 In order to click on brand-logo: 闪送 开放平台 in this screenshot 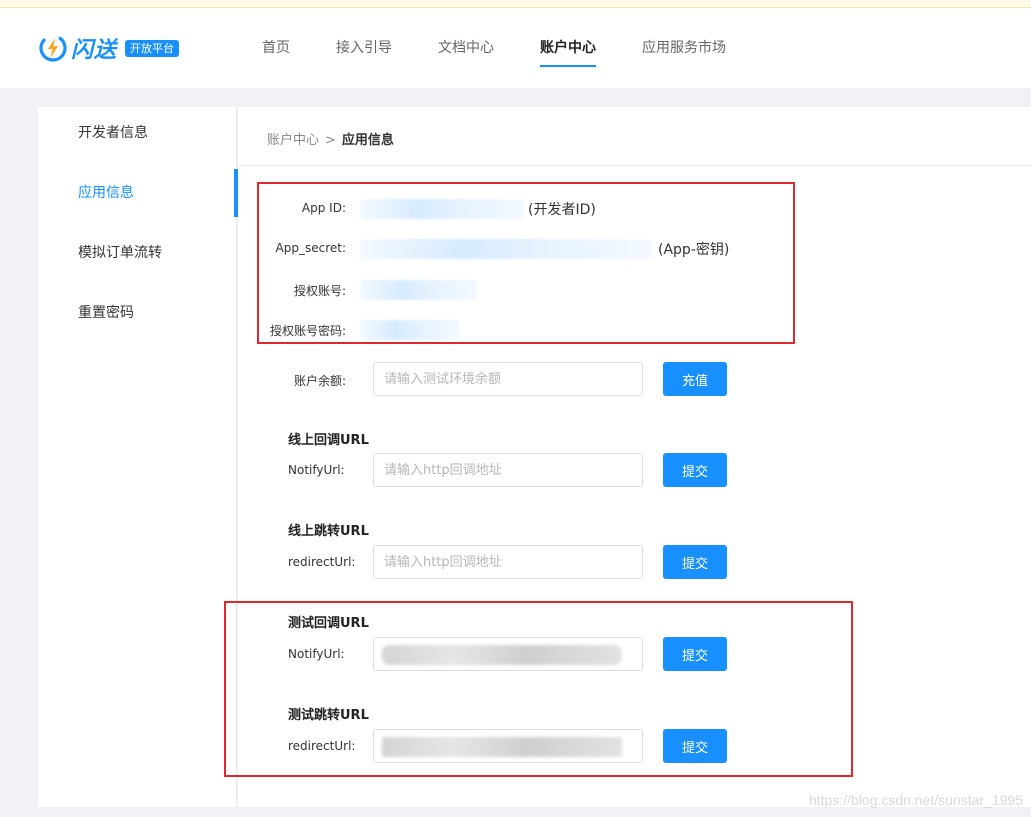, I will do `click(109, 48)`.